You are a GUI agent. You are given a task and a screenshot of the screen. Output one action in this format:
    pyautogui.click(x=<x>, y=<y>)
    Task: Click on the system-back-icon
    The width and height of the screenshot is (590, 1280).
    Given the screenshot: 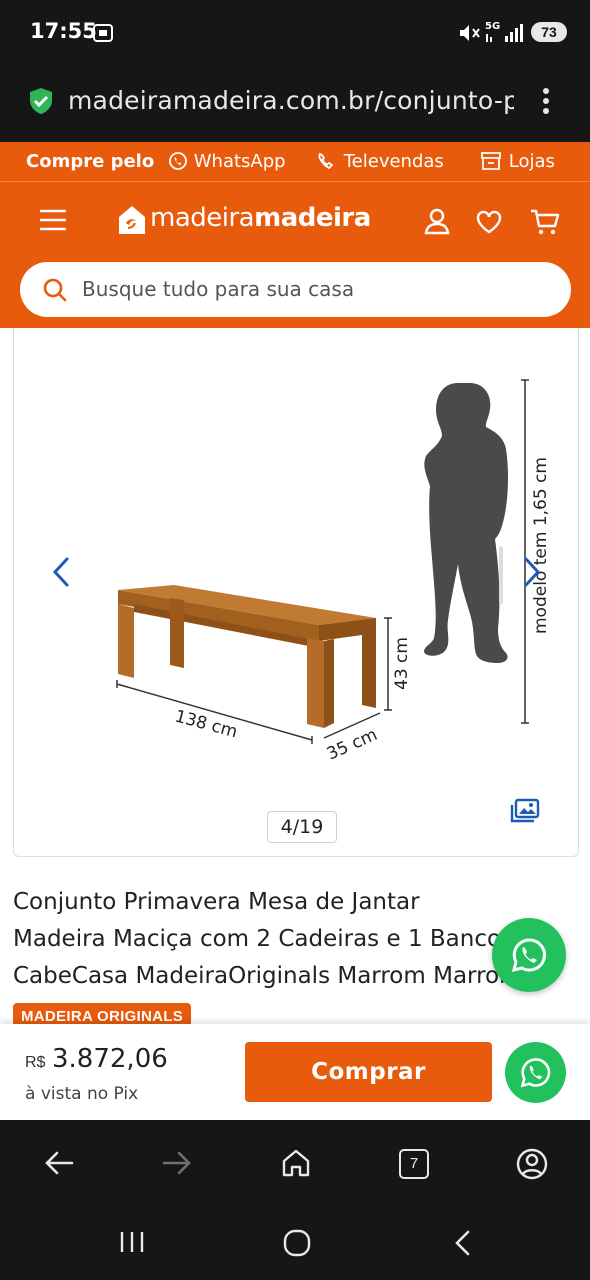 What is the action you would take?
    pyautogui.click(x=462, y=1243)
    